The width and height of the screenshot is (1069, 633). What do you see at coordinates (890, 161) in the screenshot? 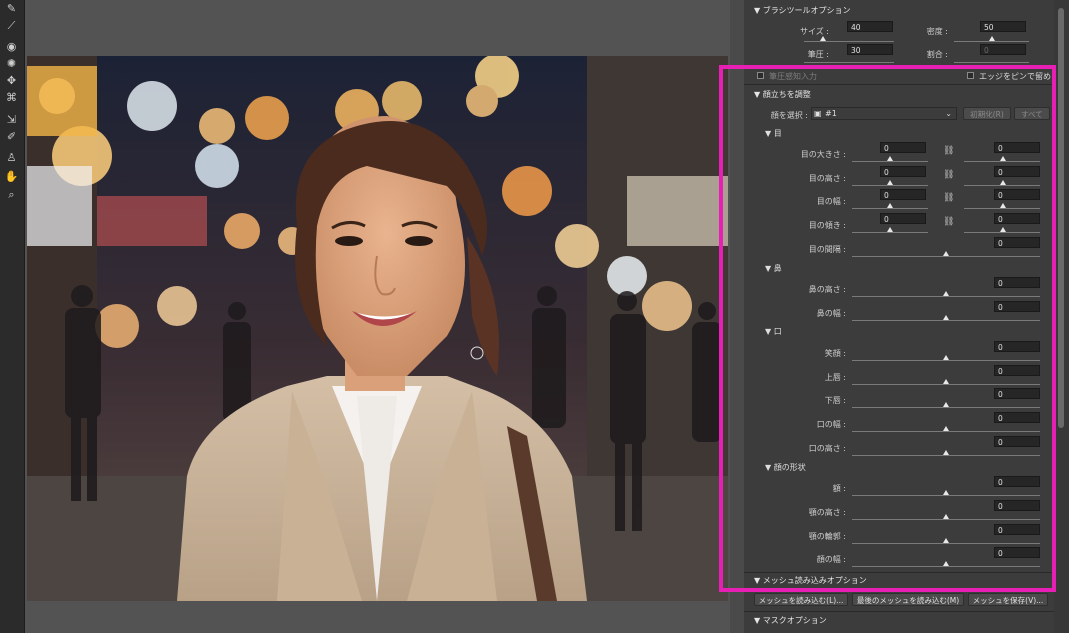
I see `eye-size-left-slider` at bounding box center [890, 161].